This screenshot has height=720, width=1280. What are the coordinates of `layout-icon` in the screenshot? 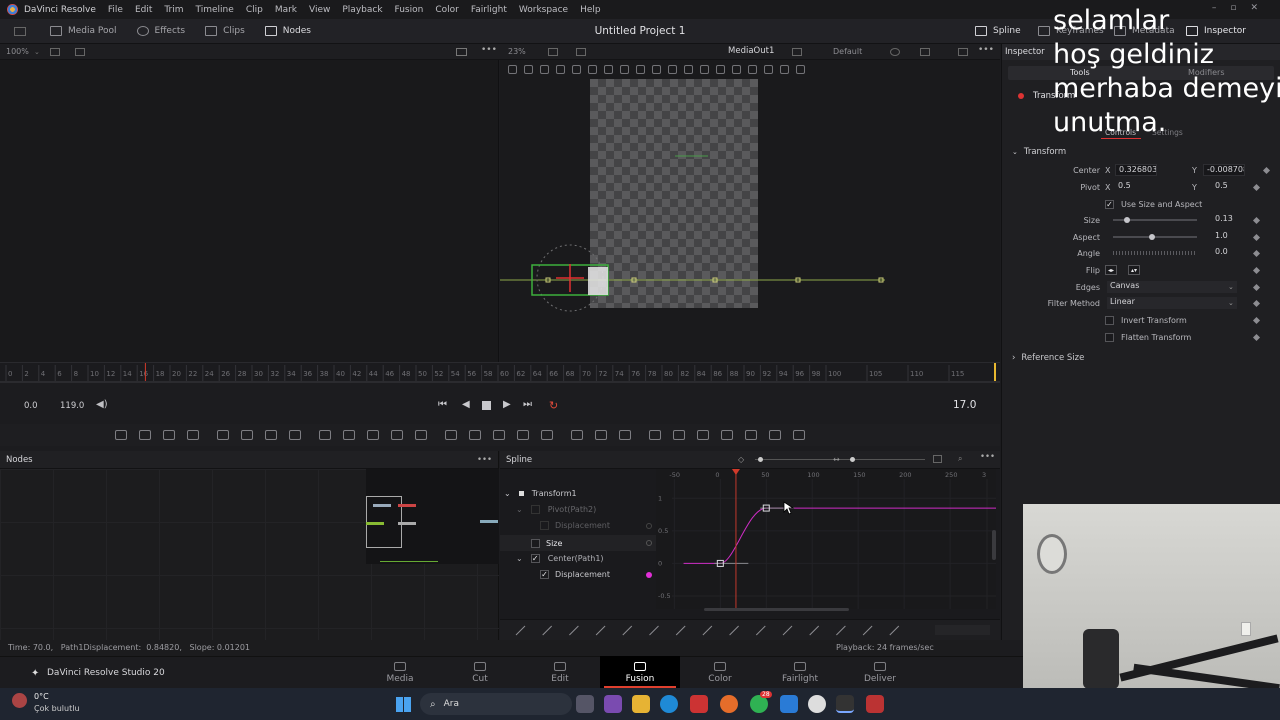 It's located at (20, 31).